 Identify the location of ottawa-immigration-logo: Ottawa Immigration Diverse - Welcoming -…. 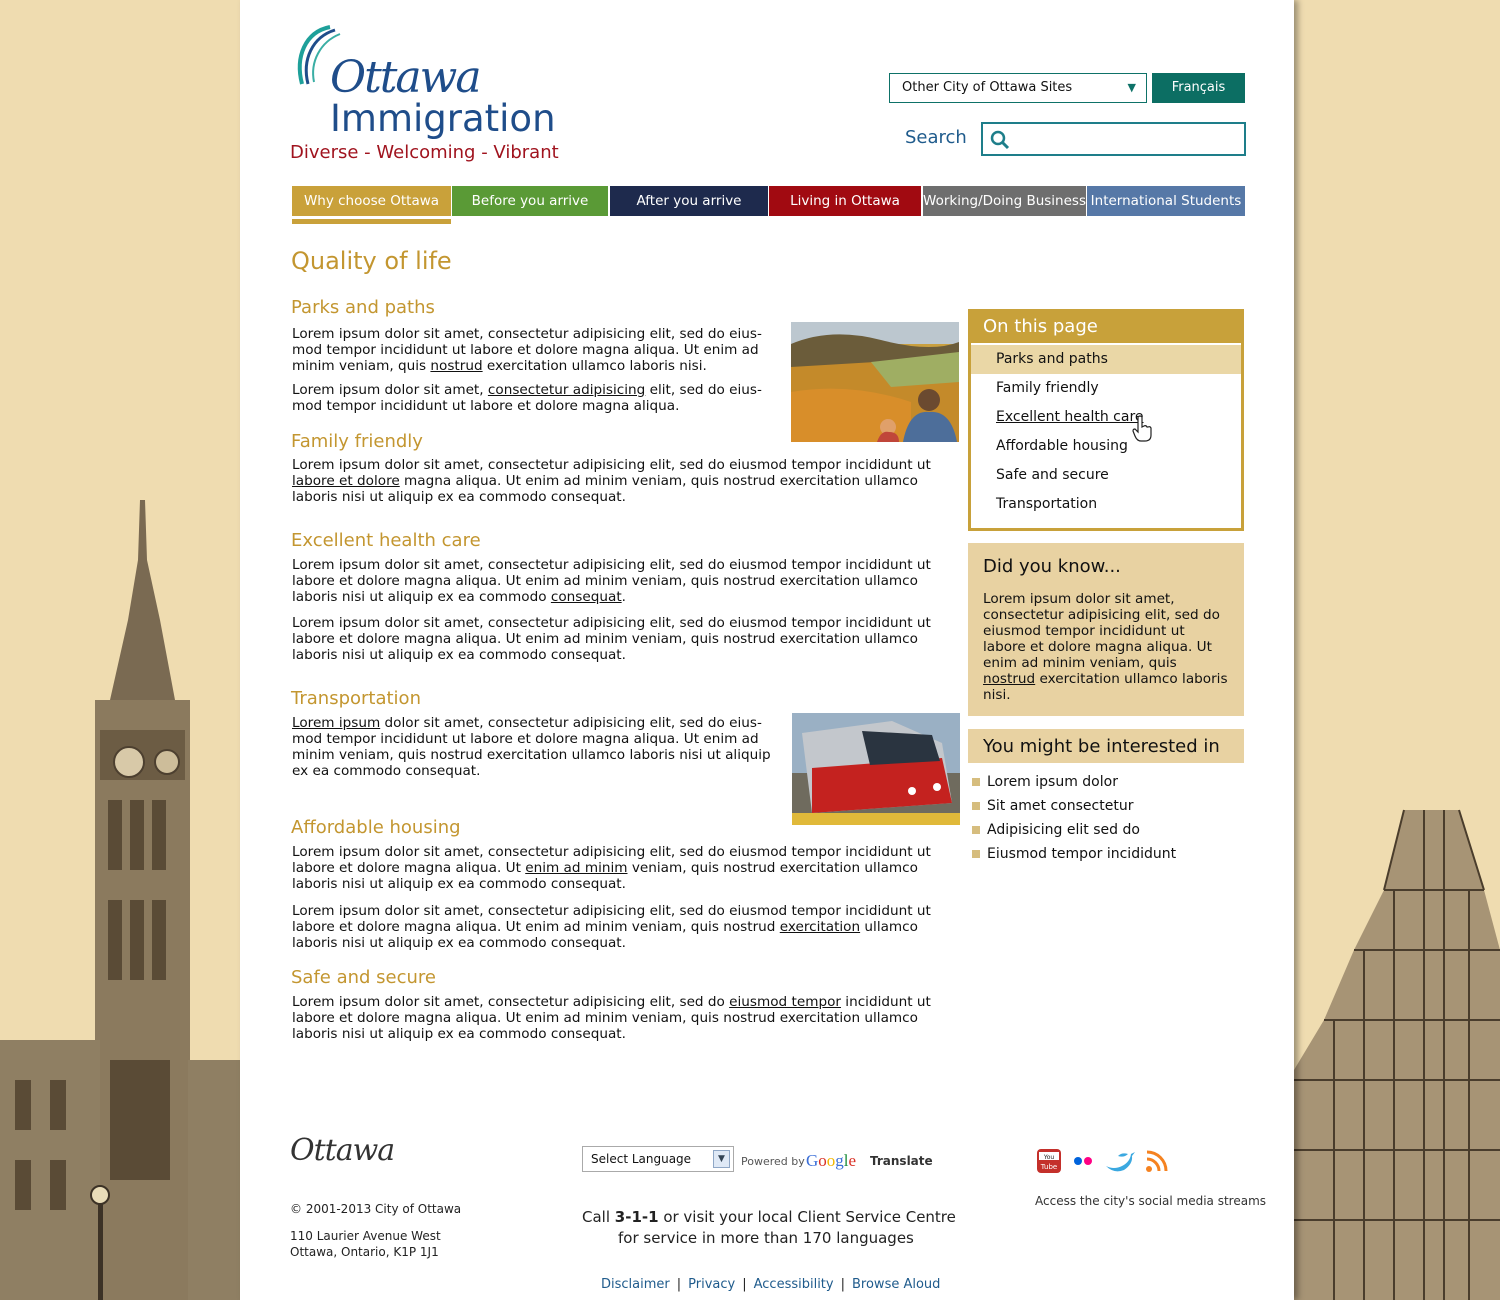
(425, 97).